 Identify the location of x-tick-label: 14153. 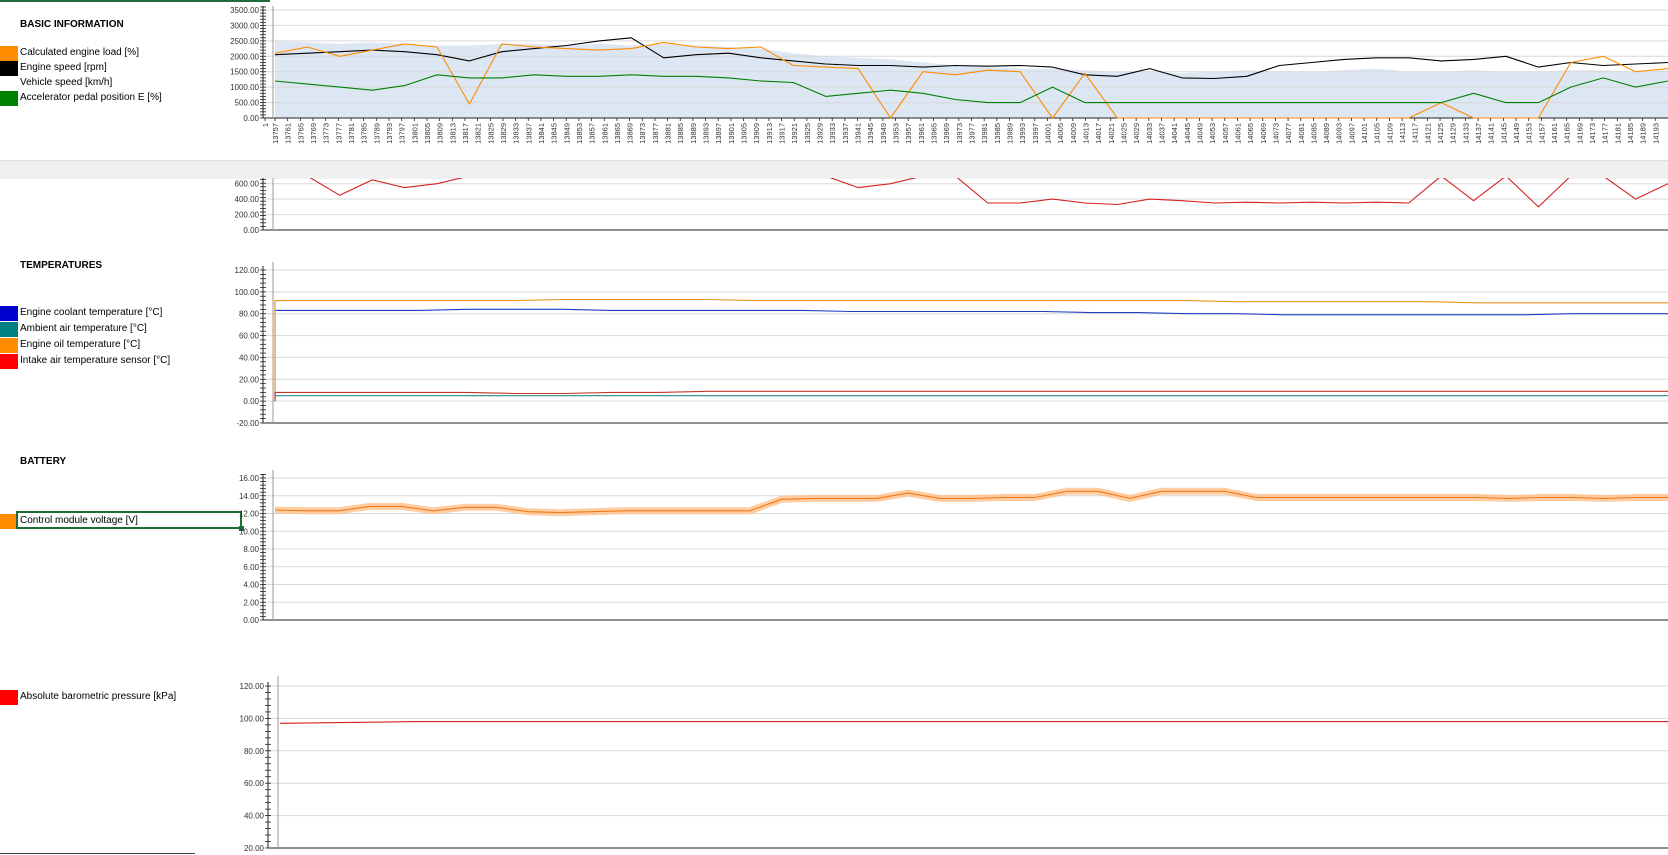
(1529, 133).